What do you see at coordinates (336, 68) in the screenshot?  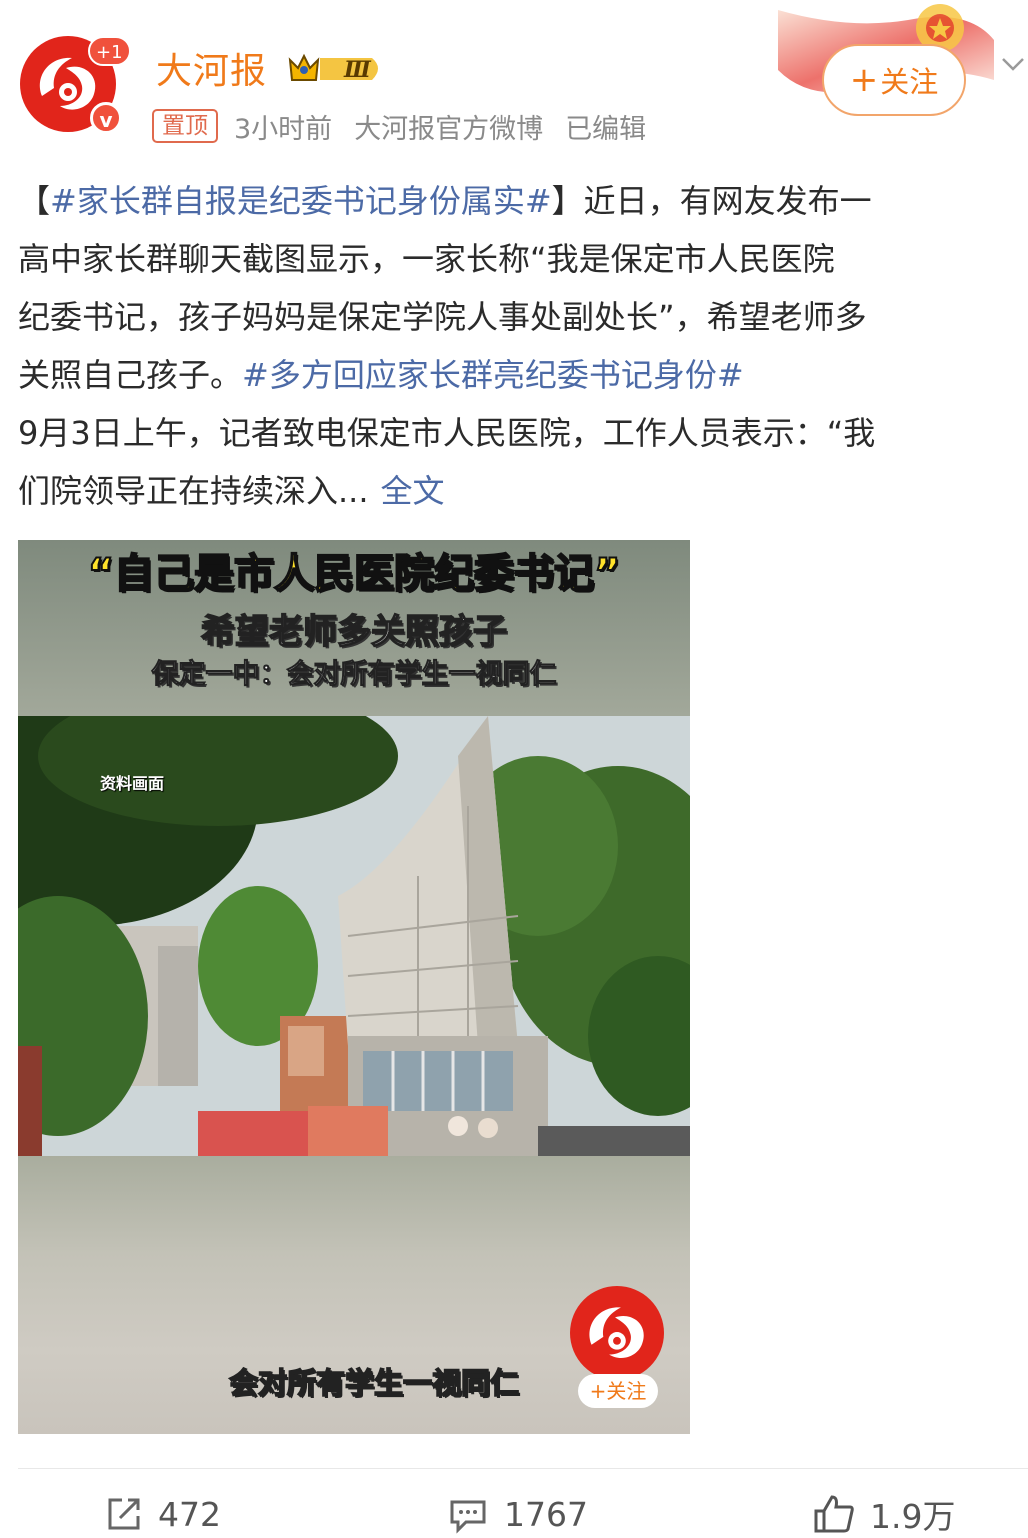 I see `crown-level-icon: Ⅲ` at bounding box center [336, 68].